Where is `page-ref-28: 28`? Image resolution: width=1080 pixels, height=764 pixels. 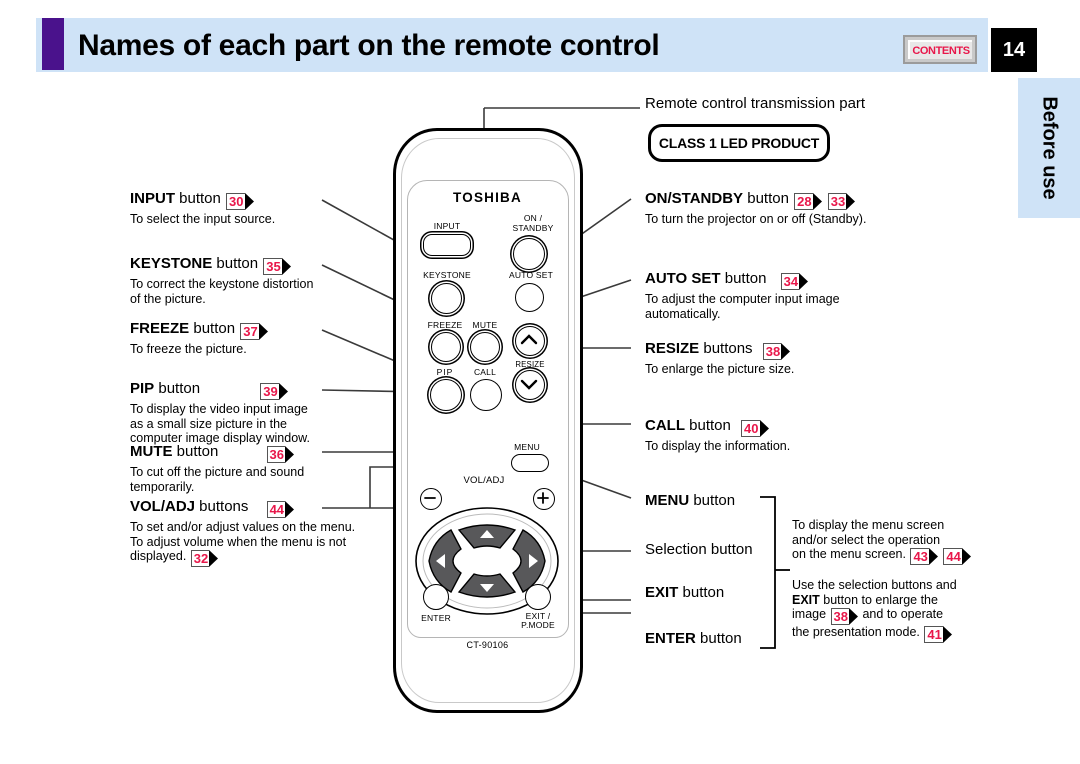 page-ref-28: 28 is located at coordinates (808, 201).